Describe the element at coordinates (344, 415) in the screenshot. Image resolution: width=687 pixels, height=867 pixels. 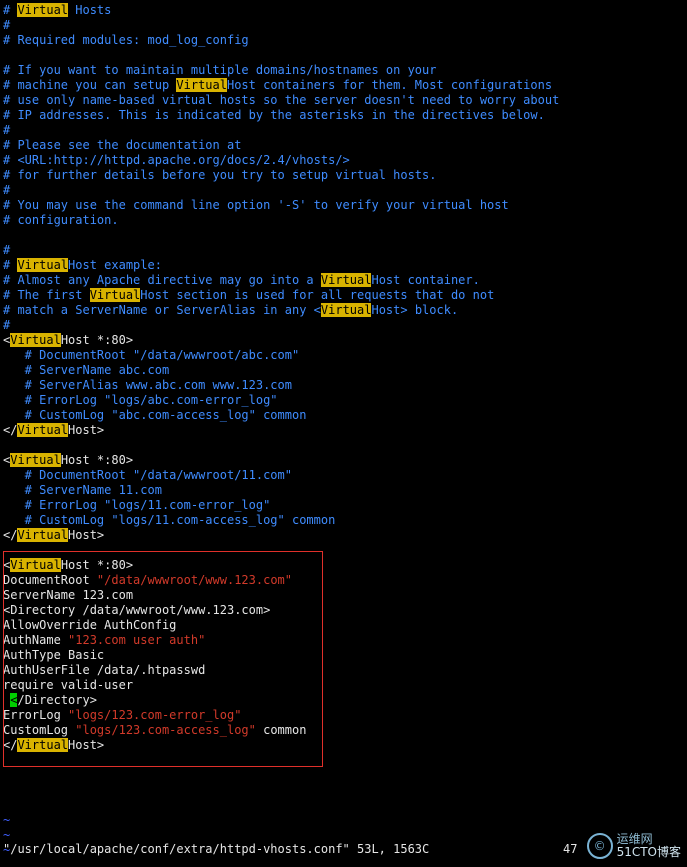
I see `buffer-line: # CustomLog "abc.com-access_log" common` at that location.